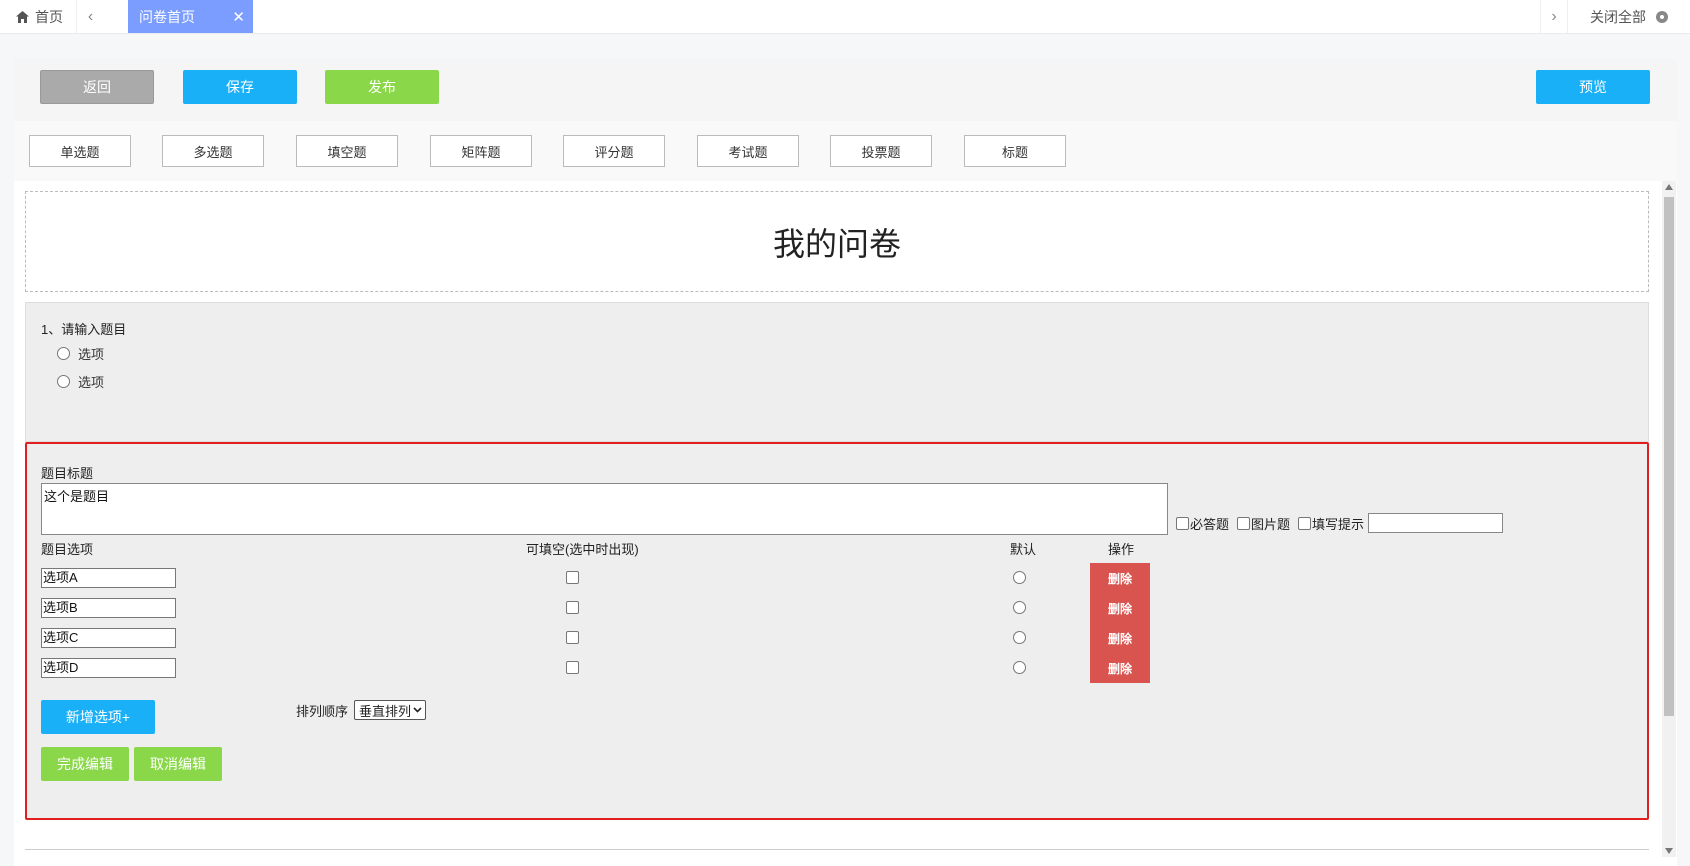 The image size is (1690, 866). Describe the element at coordinates (481, 151) in the screenshot. I see `qtype-matrix: 矩阵题` at that location.